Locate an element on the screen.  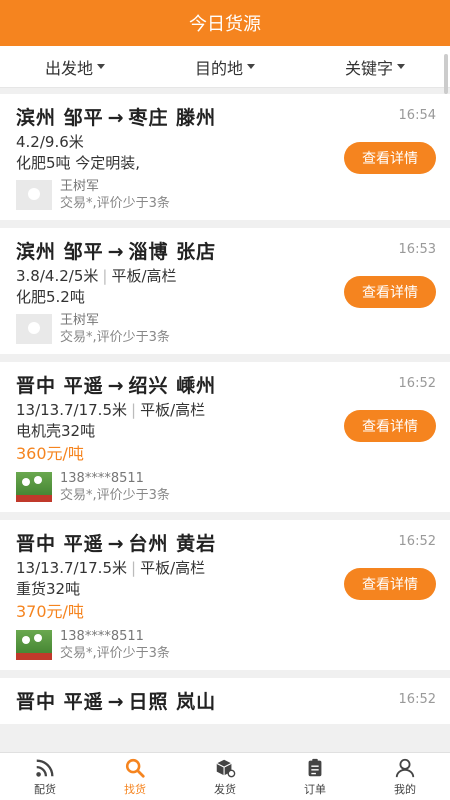
search-icon is located at coordinates (135, 768).